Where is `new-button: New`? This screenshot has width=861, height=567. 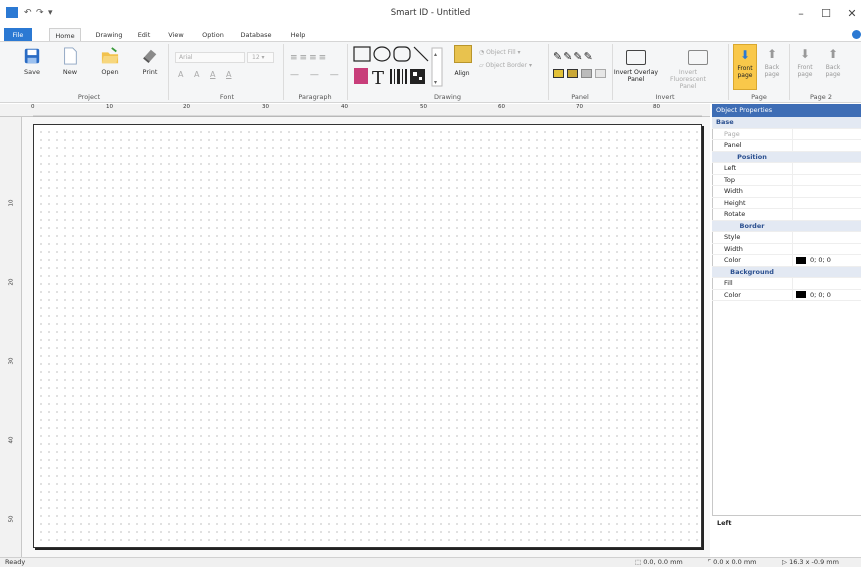
new-button: New is located at coordinates (70, 61).